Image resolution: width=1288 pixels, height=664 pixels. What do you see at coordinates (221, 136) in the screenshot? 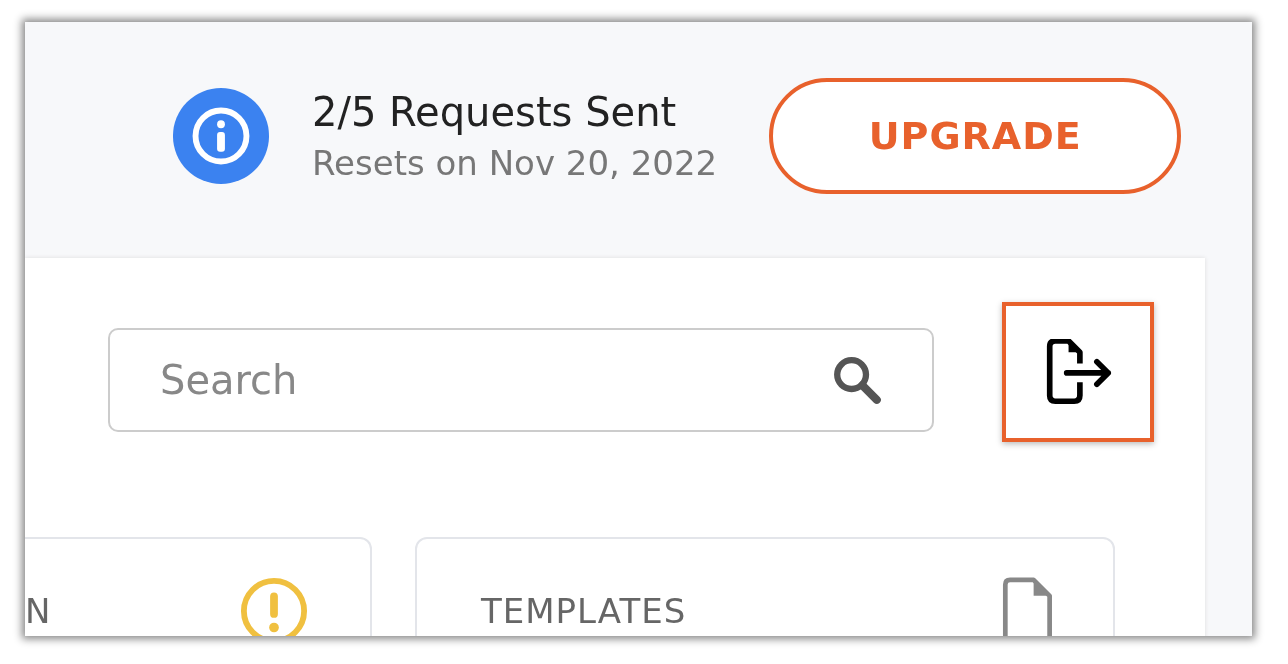
I see `info-icon` at bounding box center [221, 136].